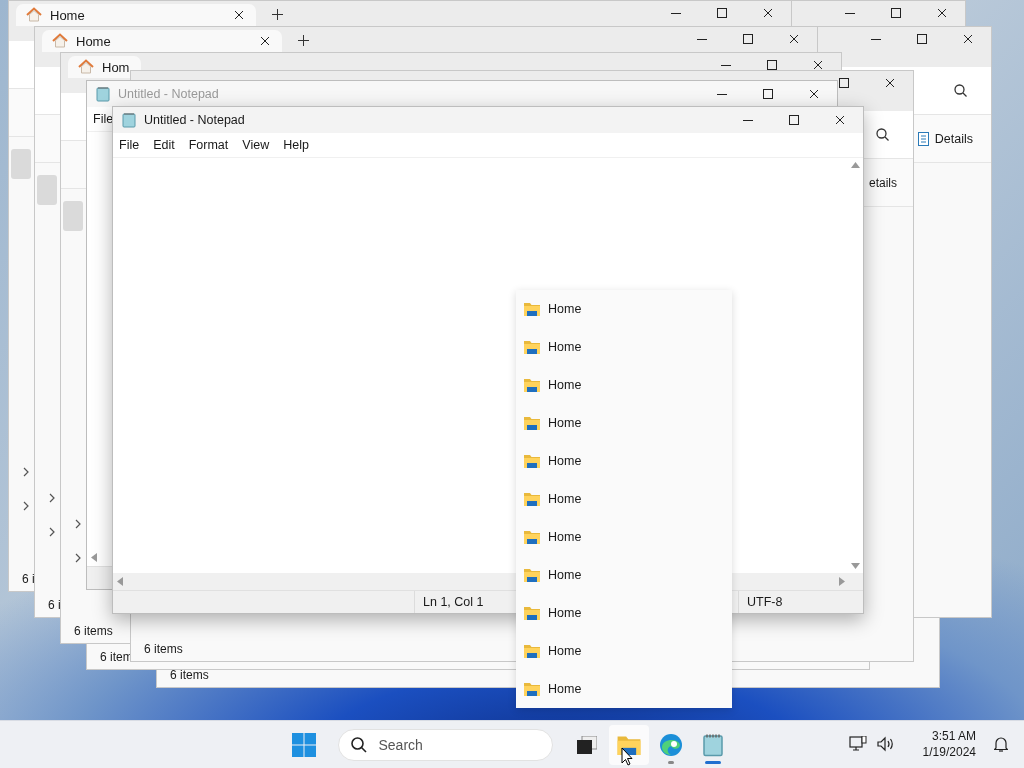 This screenshot has width=1024, height=768. Describe the element at coordinates (627, 756) in the screenshot. I see `mouse-pointer-icon` at that location.